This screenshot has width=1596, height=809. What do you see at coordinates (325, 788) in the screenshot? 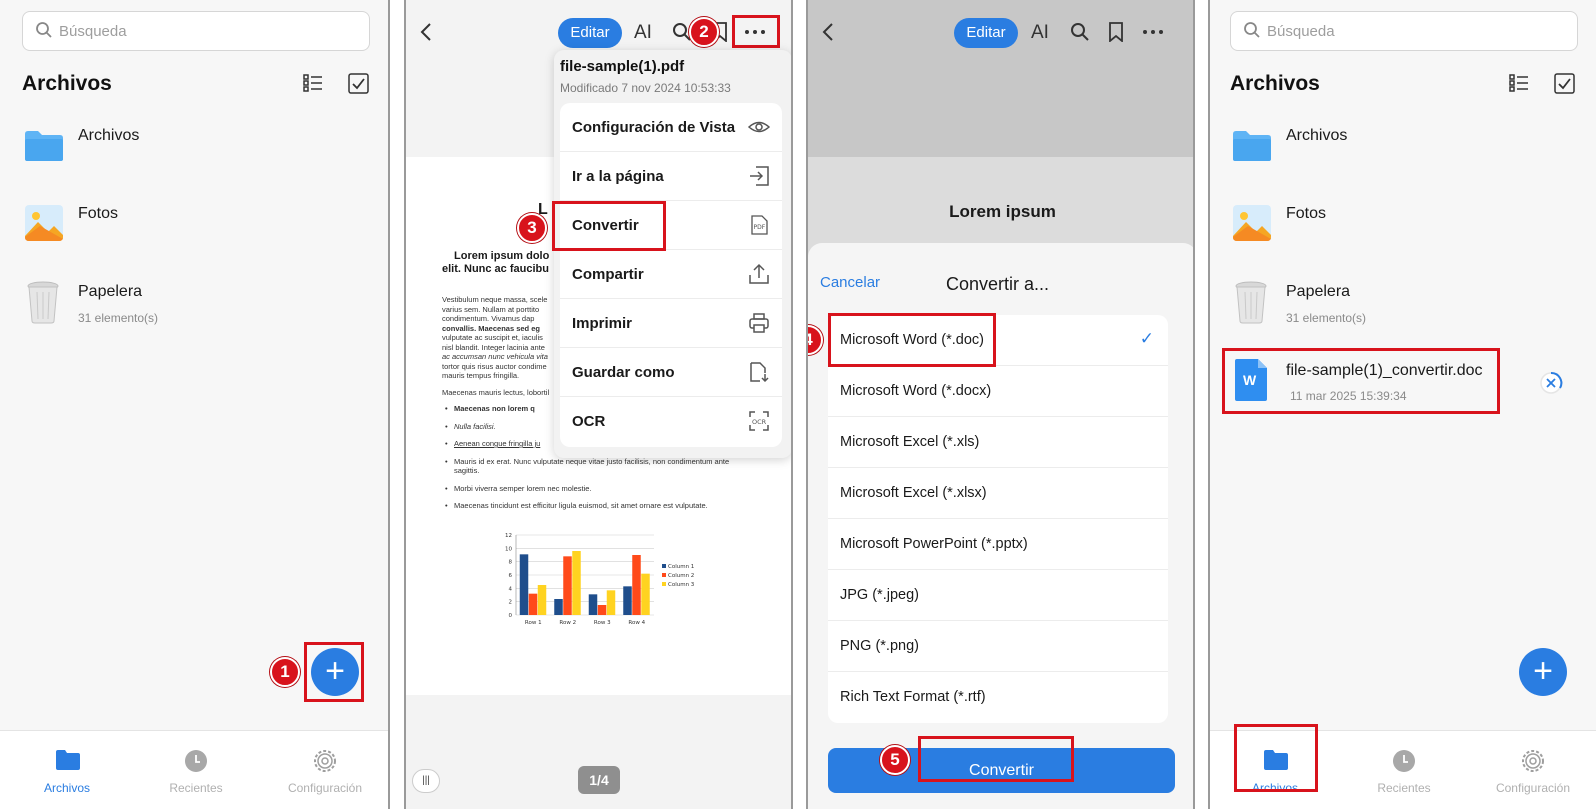
I see `tab-label: Configuración` at bounding box center [325, 788].